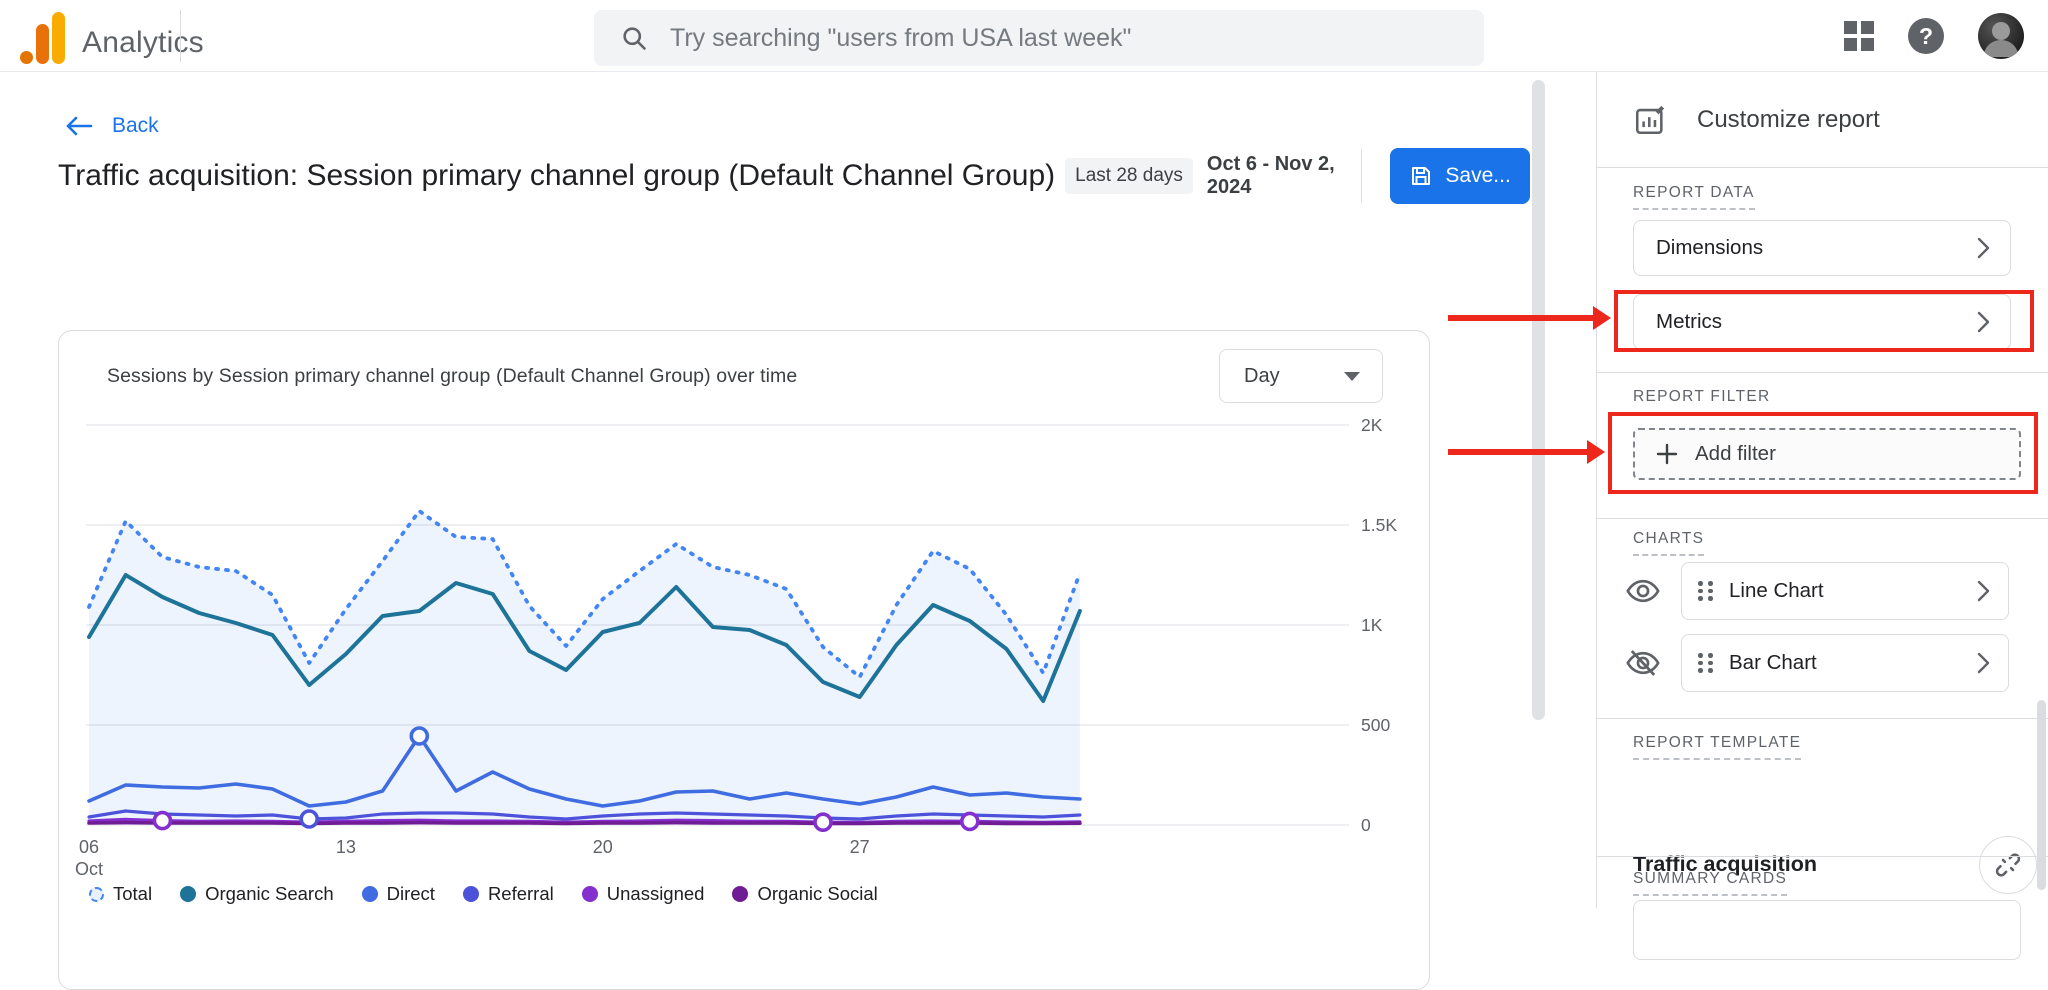  What do you see at coordinates (133, 893) in the screenshot?
I see `legend-label: Total` at bounding box center [133, 893].